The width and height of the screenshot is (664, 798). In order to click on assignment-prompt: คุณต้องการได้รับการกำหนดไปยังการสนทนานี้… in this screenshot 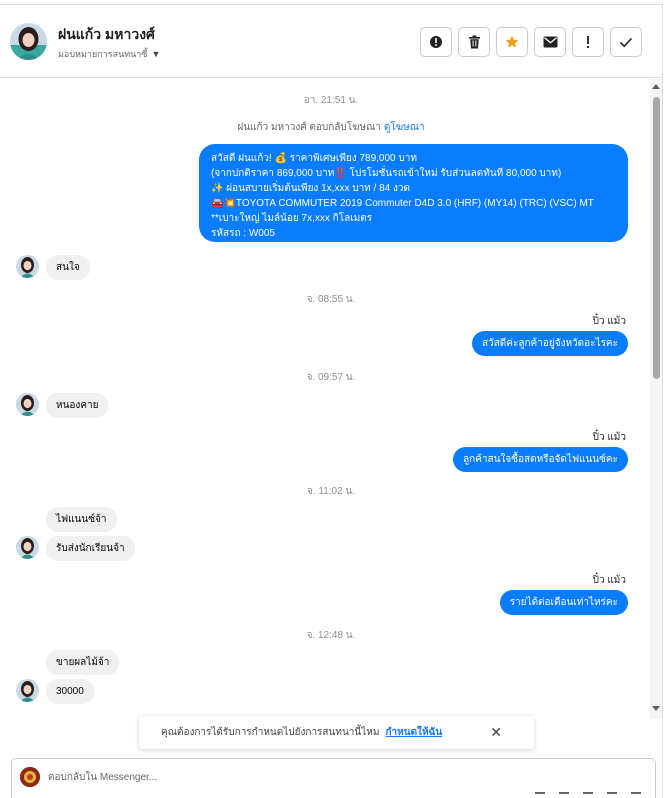, I will do `click(336, 732)`.